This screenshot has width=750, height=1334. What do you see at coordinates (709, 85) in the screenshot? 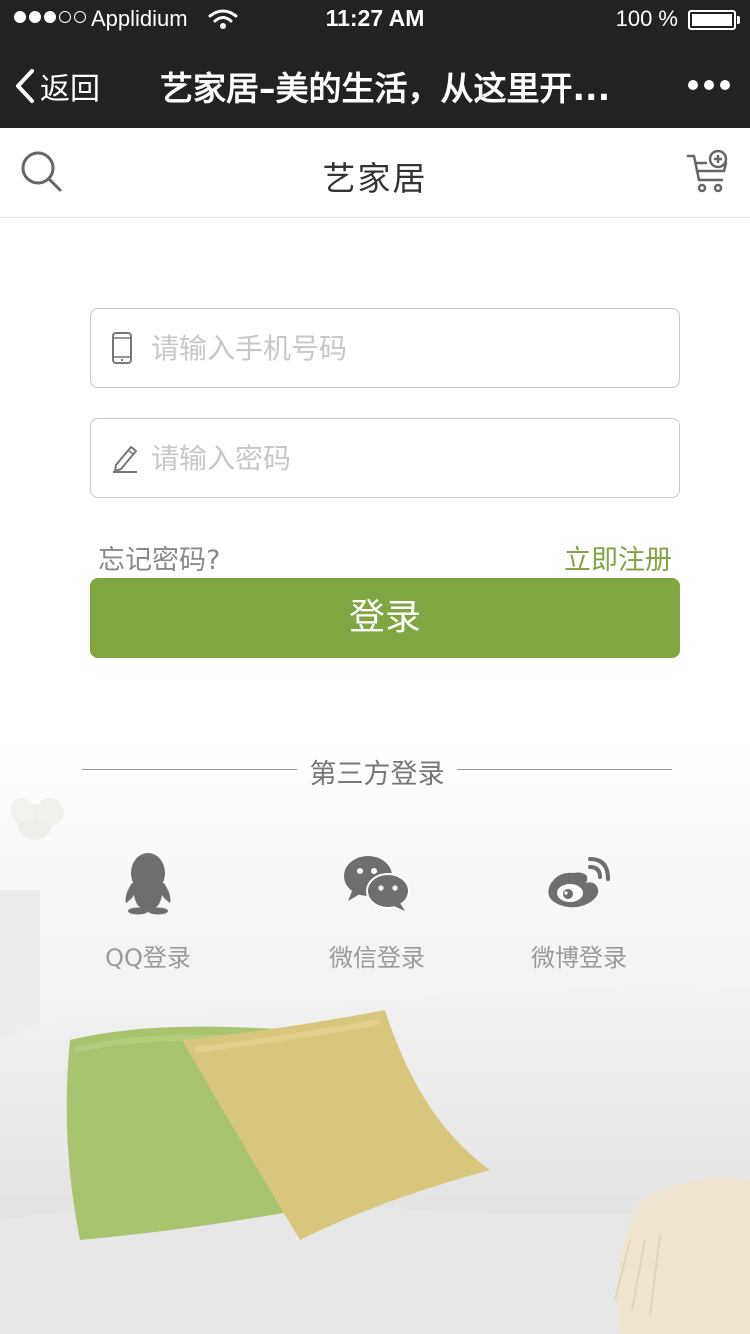
I see `more-options-icon` at bounding box center [709, 85].